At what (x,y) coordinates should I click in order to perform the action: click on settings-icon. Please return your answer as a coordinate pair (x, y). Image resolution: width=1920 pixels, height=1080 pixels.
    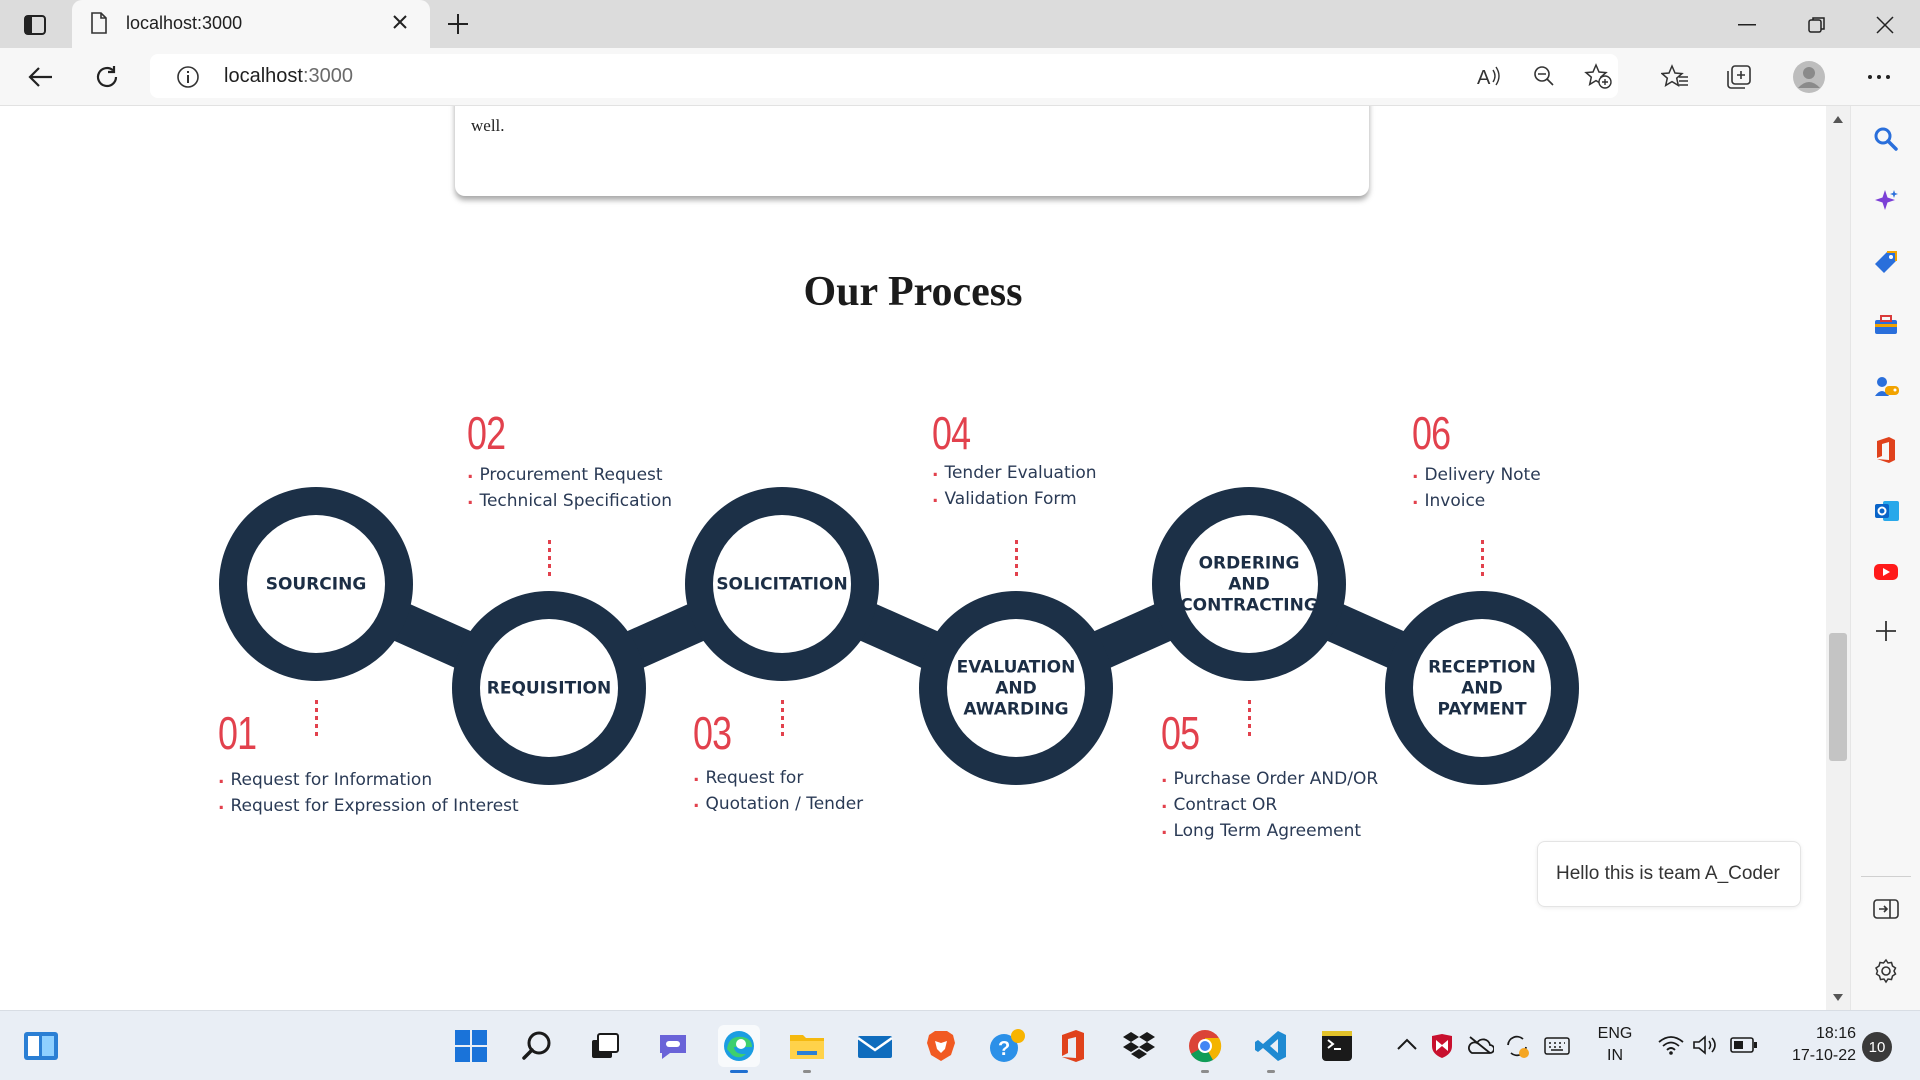
    Looking at the image, I should click on (1886, 973).